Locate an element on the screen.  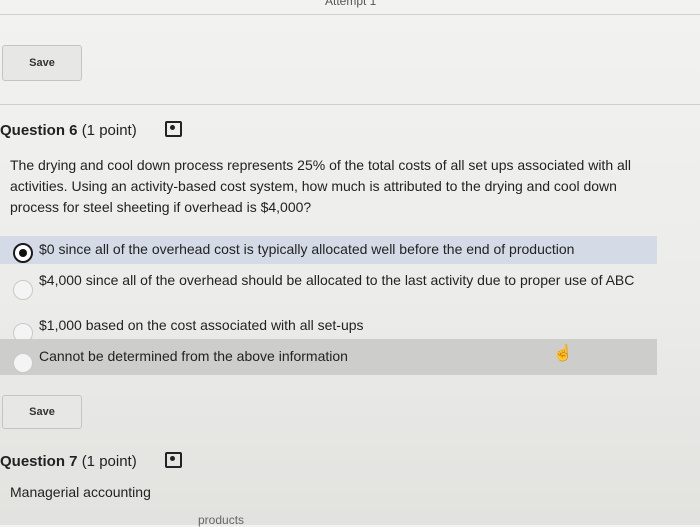
save-button-middle: Save is located at coordinates (42, 412).